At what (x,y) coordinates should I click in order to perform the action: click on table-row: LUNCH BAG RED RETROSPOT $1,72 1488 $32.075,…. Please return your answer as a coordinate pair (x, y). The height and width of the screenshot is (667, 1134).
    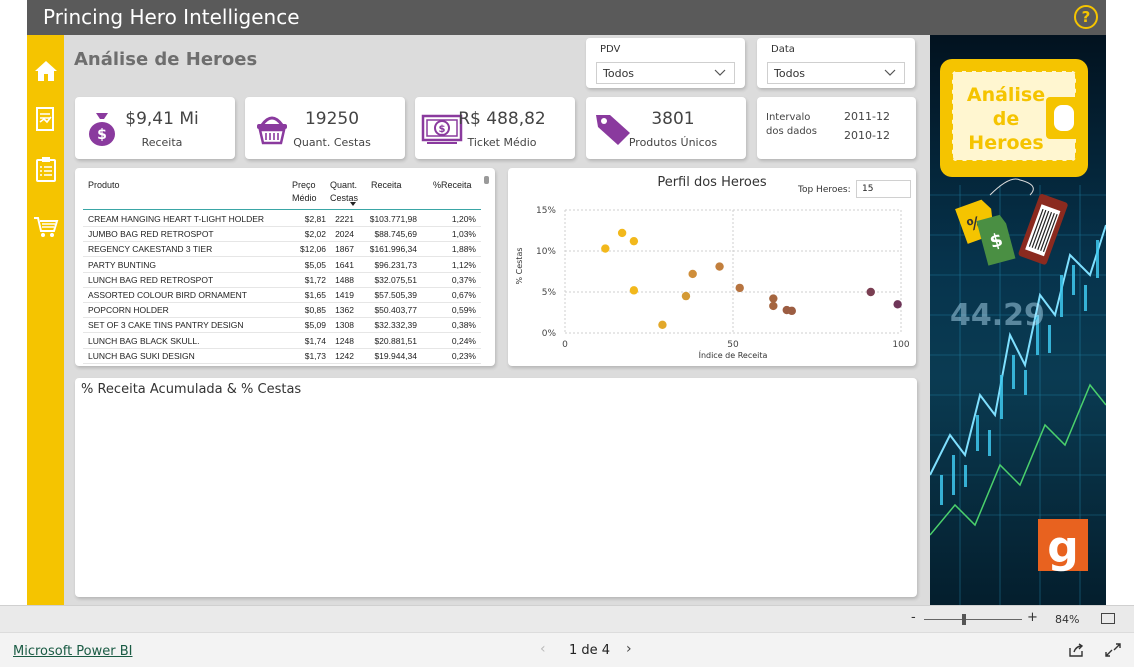
    Looking at the image, I should click on (282, 280).